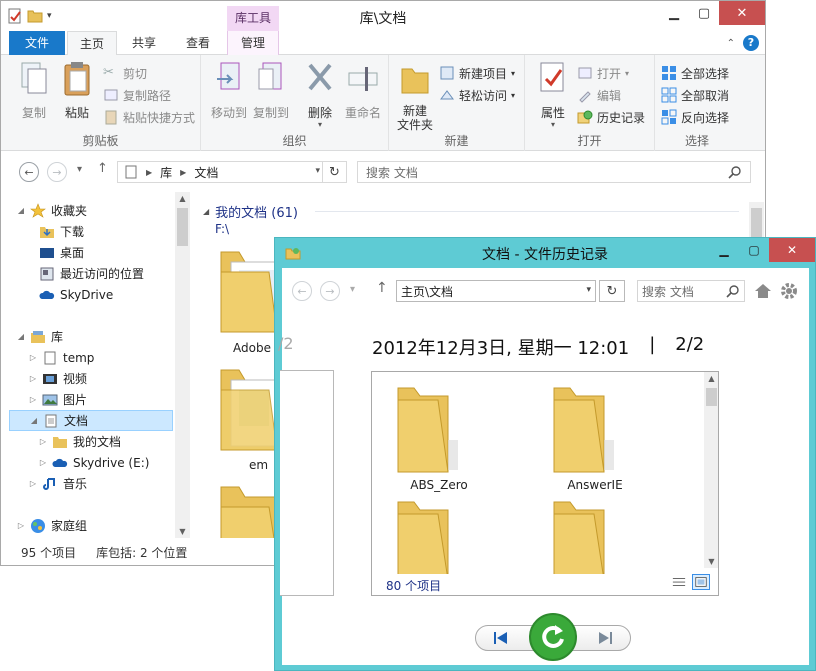 The image size is (816, 671). What do you see at coordinates (58, 399) in the screenshot?
I see `nav-pictures: ▷ 图片` at bounding box center [58, 399].